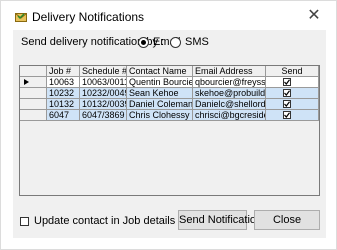 The image size is (337, 250). What do you see at coordinates (143, 42) in the screenshot?
I see `email-radio` at bounding box center [143, 42].